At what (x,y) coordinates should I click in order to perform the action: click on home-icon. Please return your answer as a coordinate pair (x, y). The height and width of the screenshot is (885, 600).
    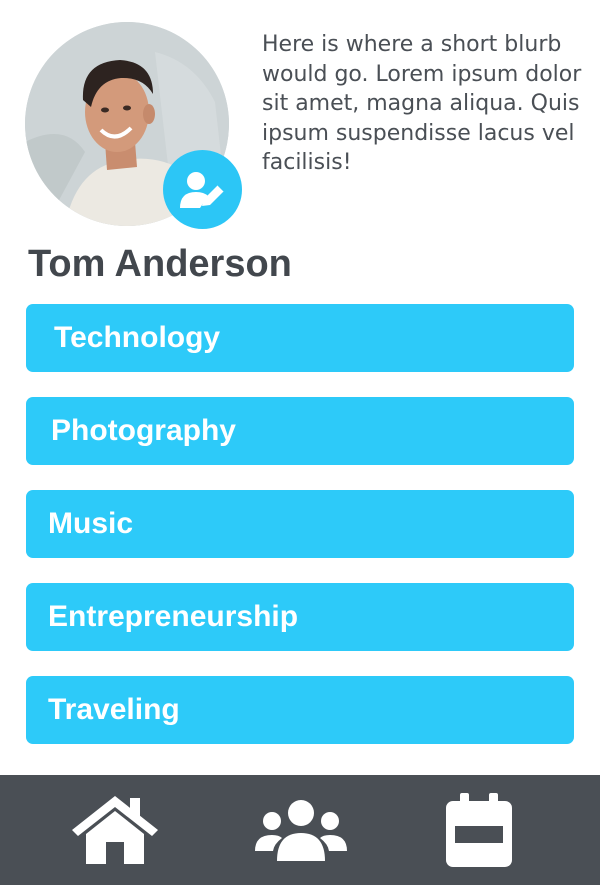
    Looking at the image, I should click on (115, 830).